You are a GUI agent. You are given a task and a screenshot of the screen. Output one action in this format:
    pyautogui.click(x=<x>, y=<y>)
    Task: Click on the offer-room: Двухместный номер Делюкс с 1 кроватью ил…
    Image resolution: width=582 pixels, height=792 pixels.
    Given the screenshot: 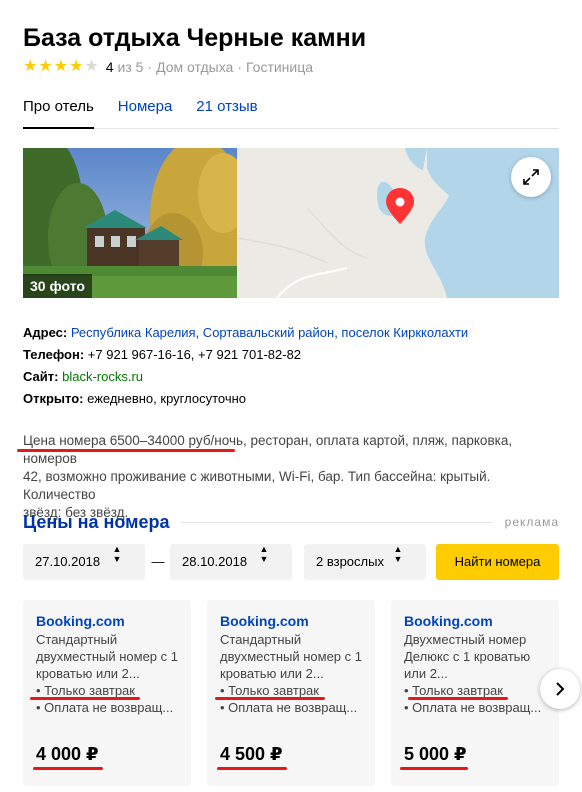 What is the action you would take?
    pyautogui.click(x=467, y=656)
    